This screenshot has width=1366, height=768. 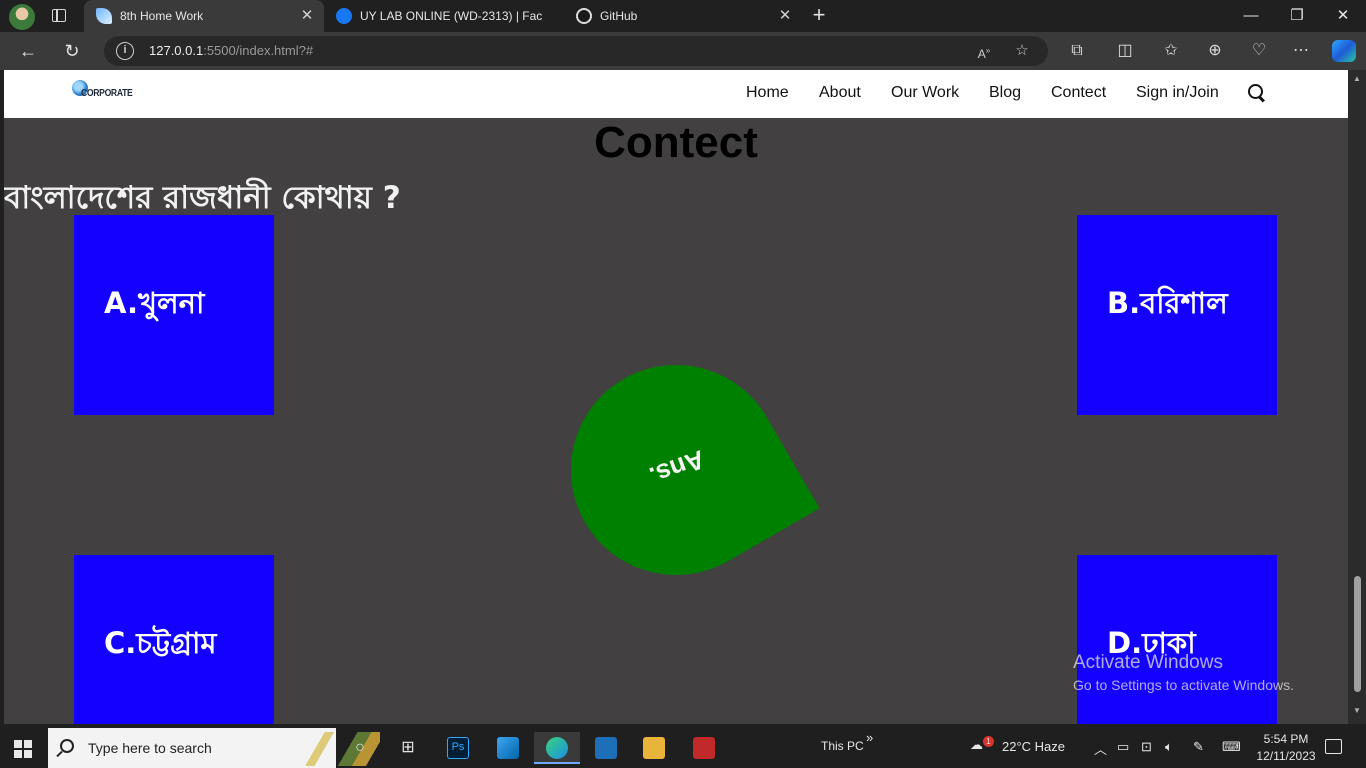 What do you see at coordinates (988, 741) in the screenshot?
I see `weather-badge: 1` at bounding box center [988, 741].